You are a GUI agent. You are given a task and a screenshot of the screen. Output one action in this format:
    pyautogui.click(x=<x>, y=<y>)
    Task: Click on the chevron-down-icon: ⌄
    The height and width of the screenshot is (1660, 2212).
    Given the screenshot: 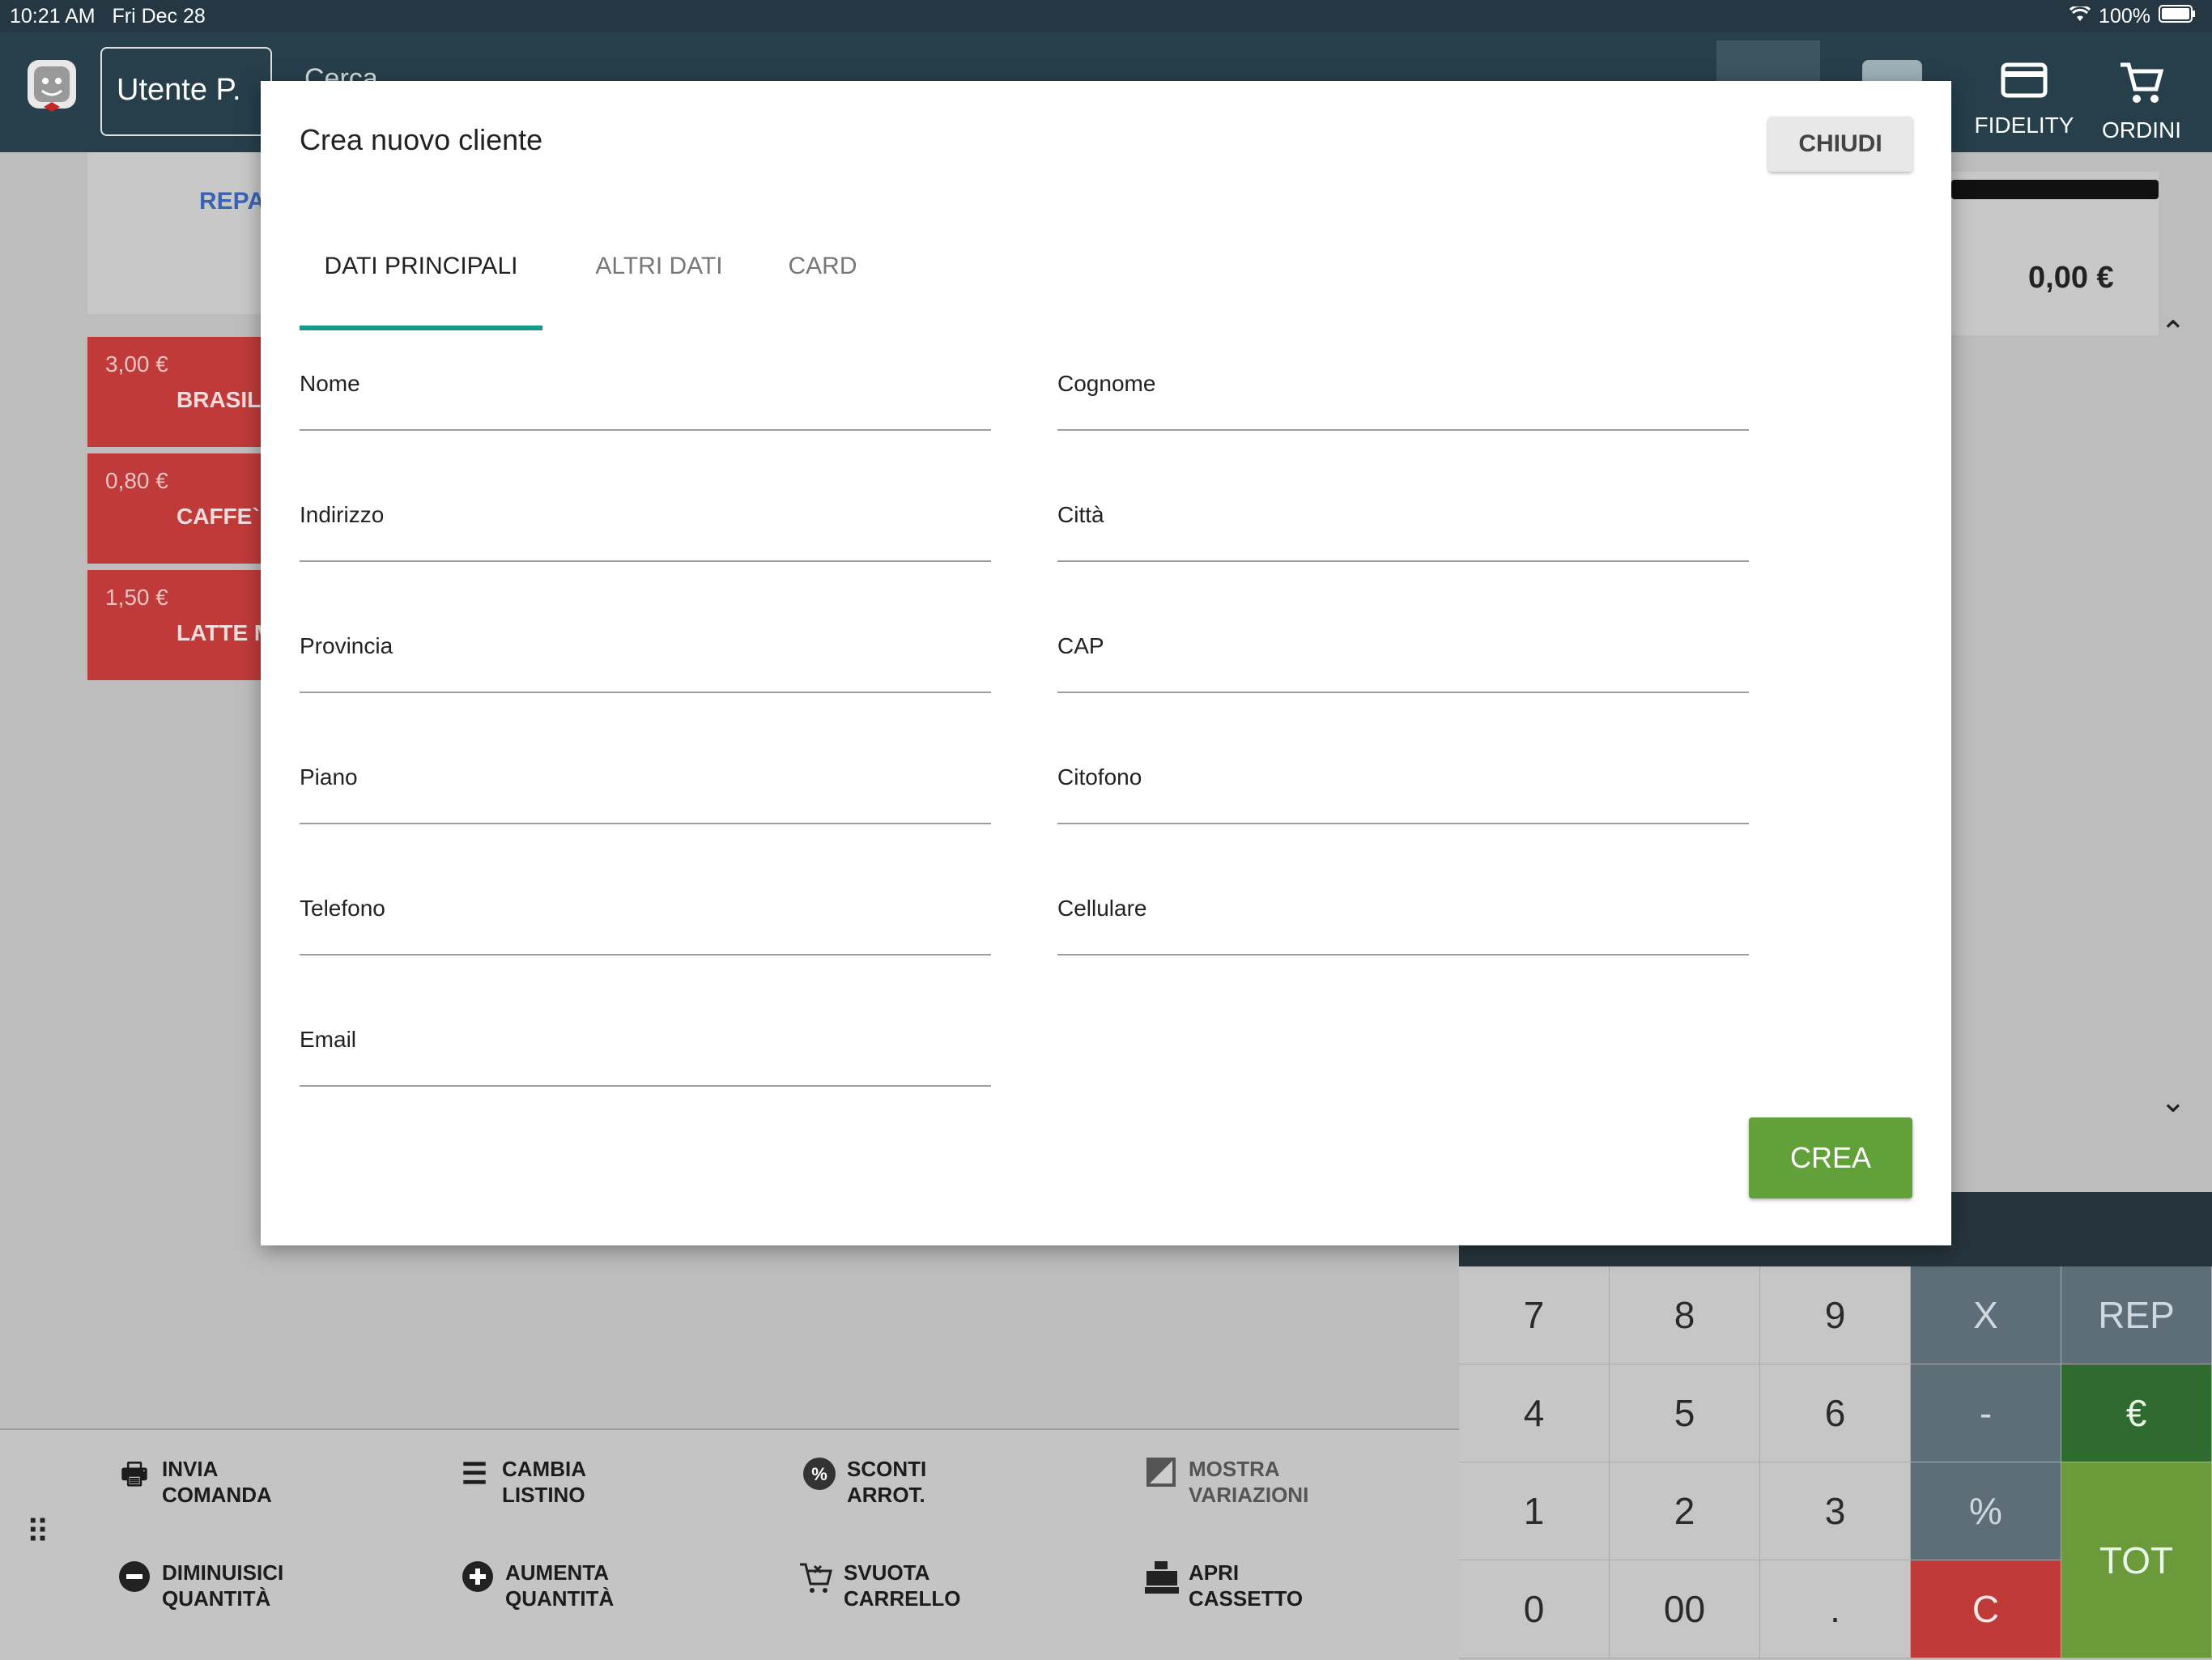 What is the action you would take?
    pyautogui.click(x=2173, y=1101)
    